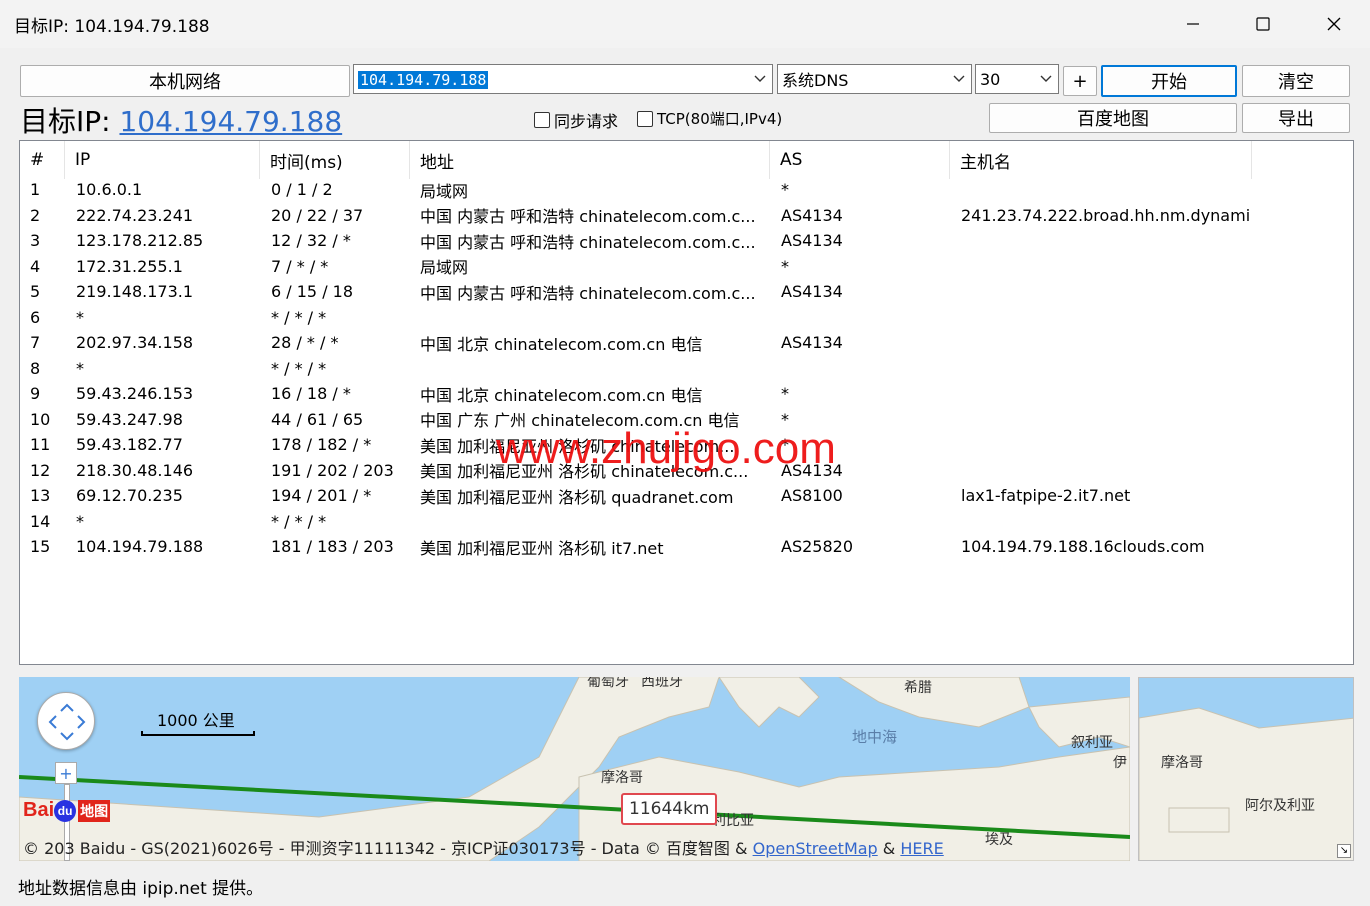  What do you see at coordinates (1296, 81) in the screenshot?
I see `clear-button: 清空` at bounding box center [1296, 81].